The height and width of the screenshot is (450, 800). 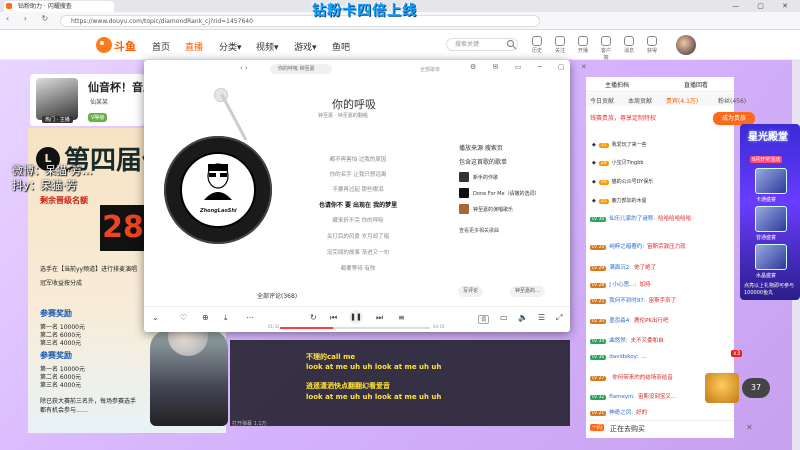 What do you see at coordinates (665, 267) in the screenshot?
I see `chat-message: LV 29 满面沉2: 他了绝了` at bounding box center [665, 267].